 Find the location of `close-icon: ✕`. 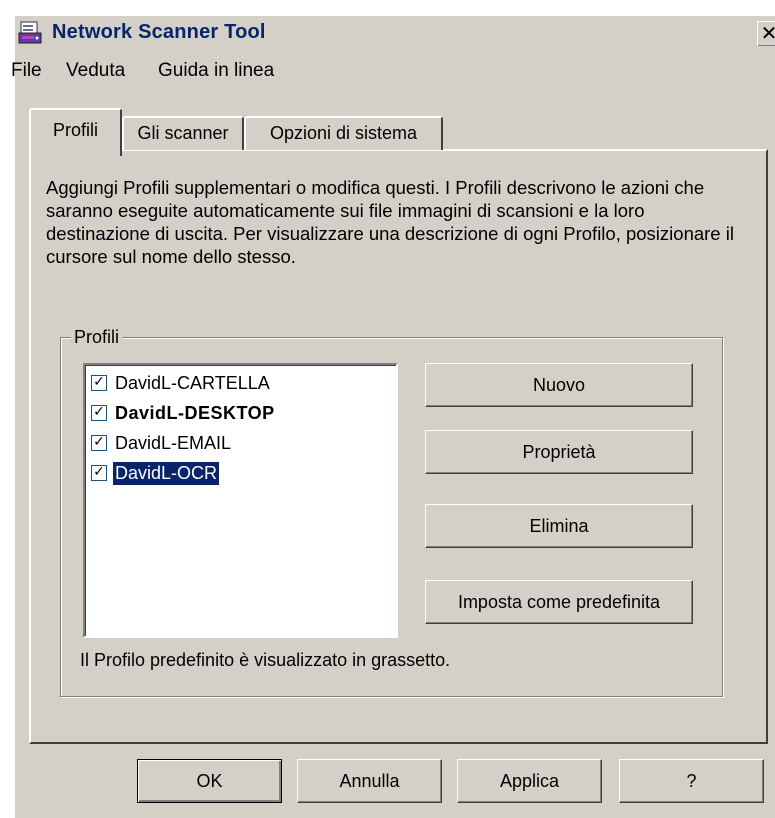

close-icon: ✕ is located at coordinates (767, 33).